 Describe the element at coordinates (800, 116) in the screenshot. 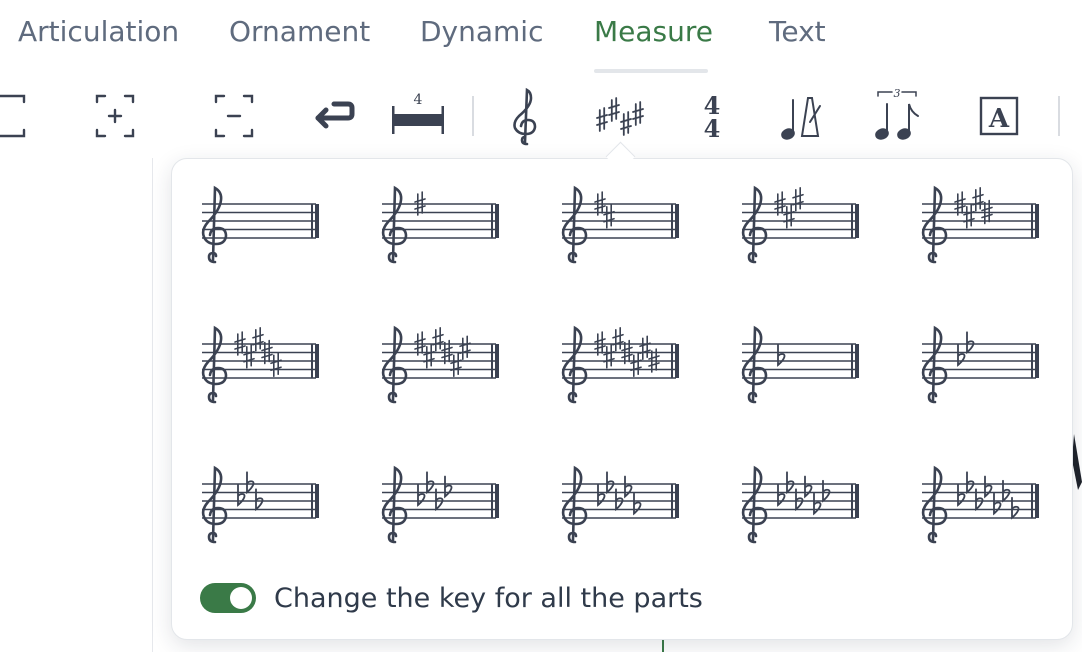

I see `tempo-icon` at that location.